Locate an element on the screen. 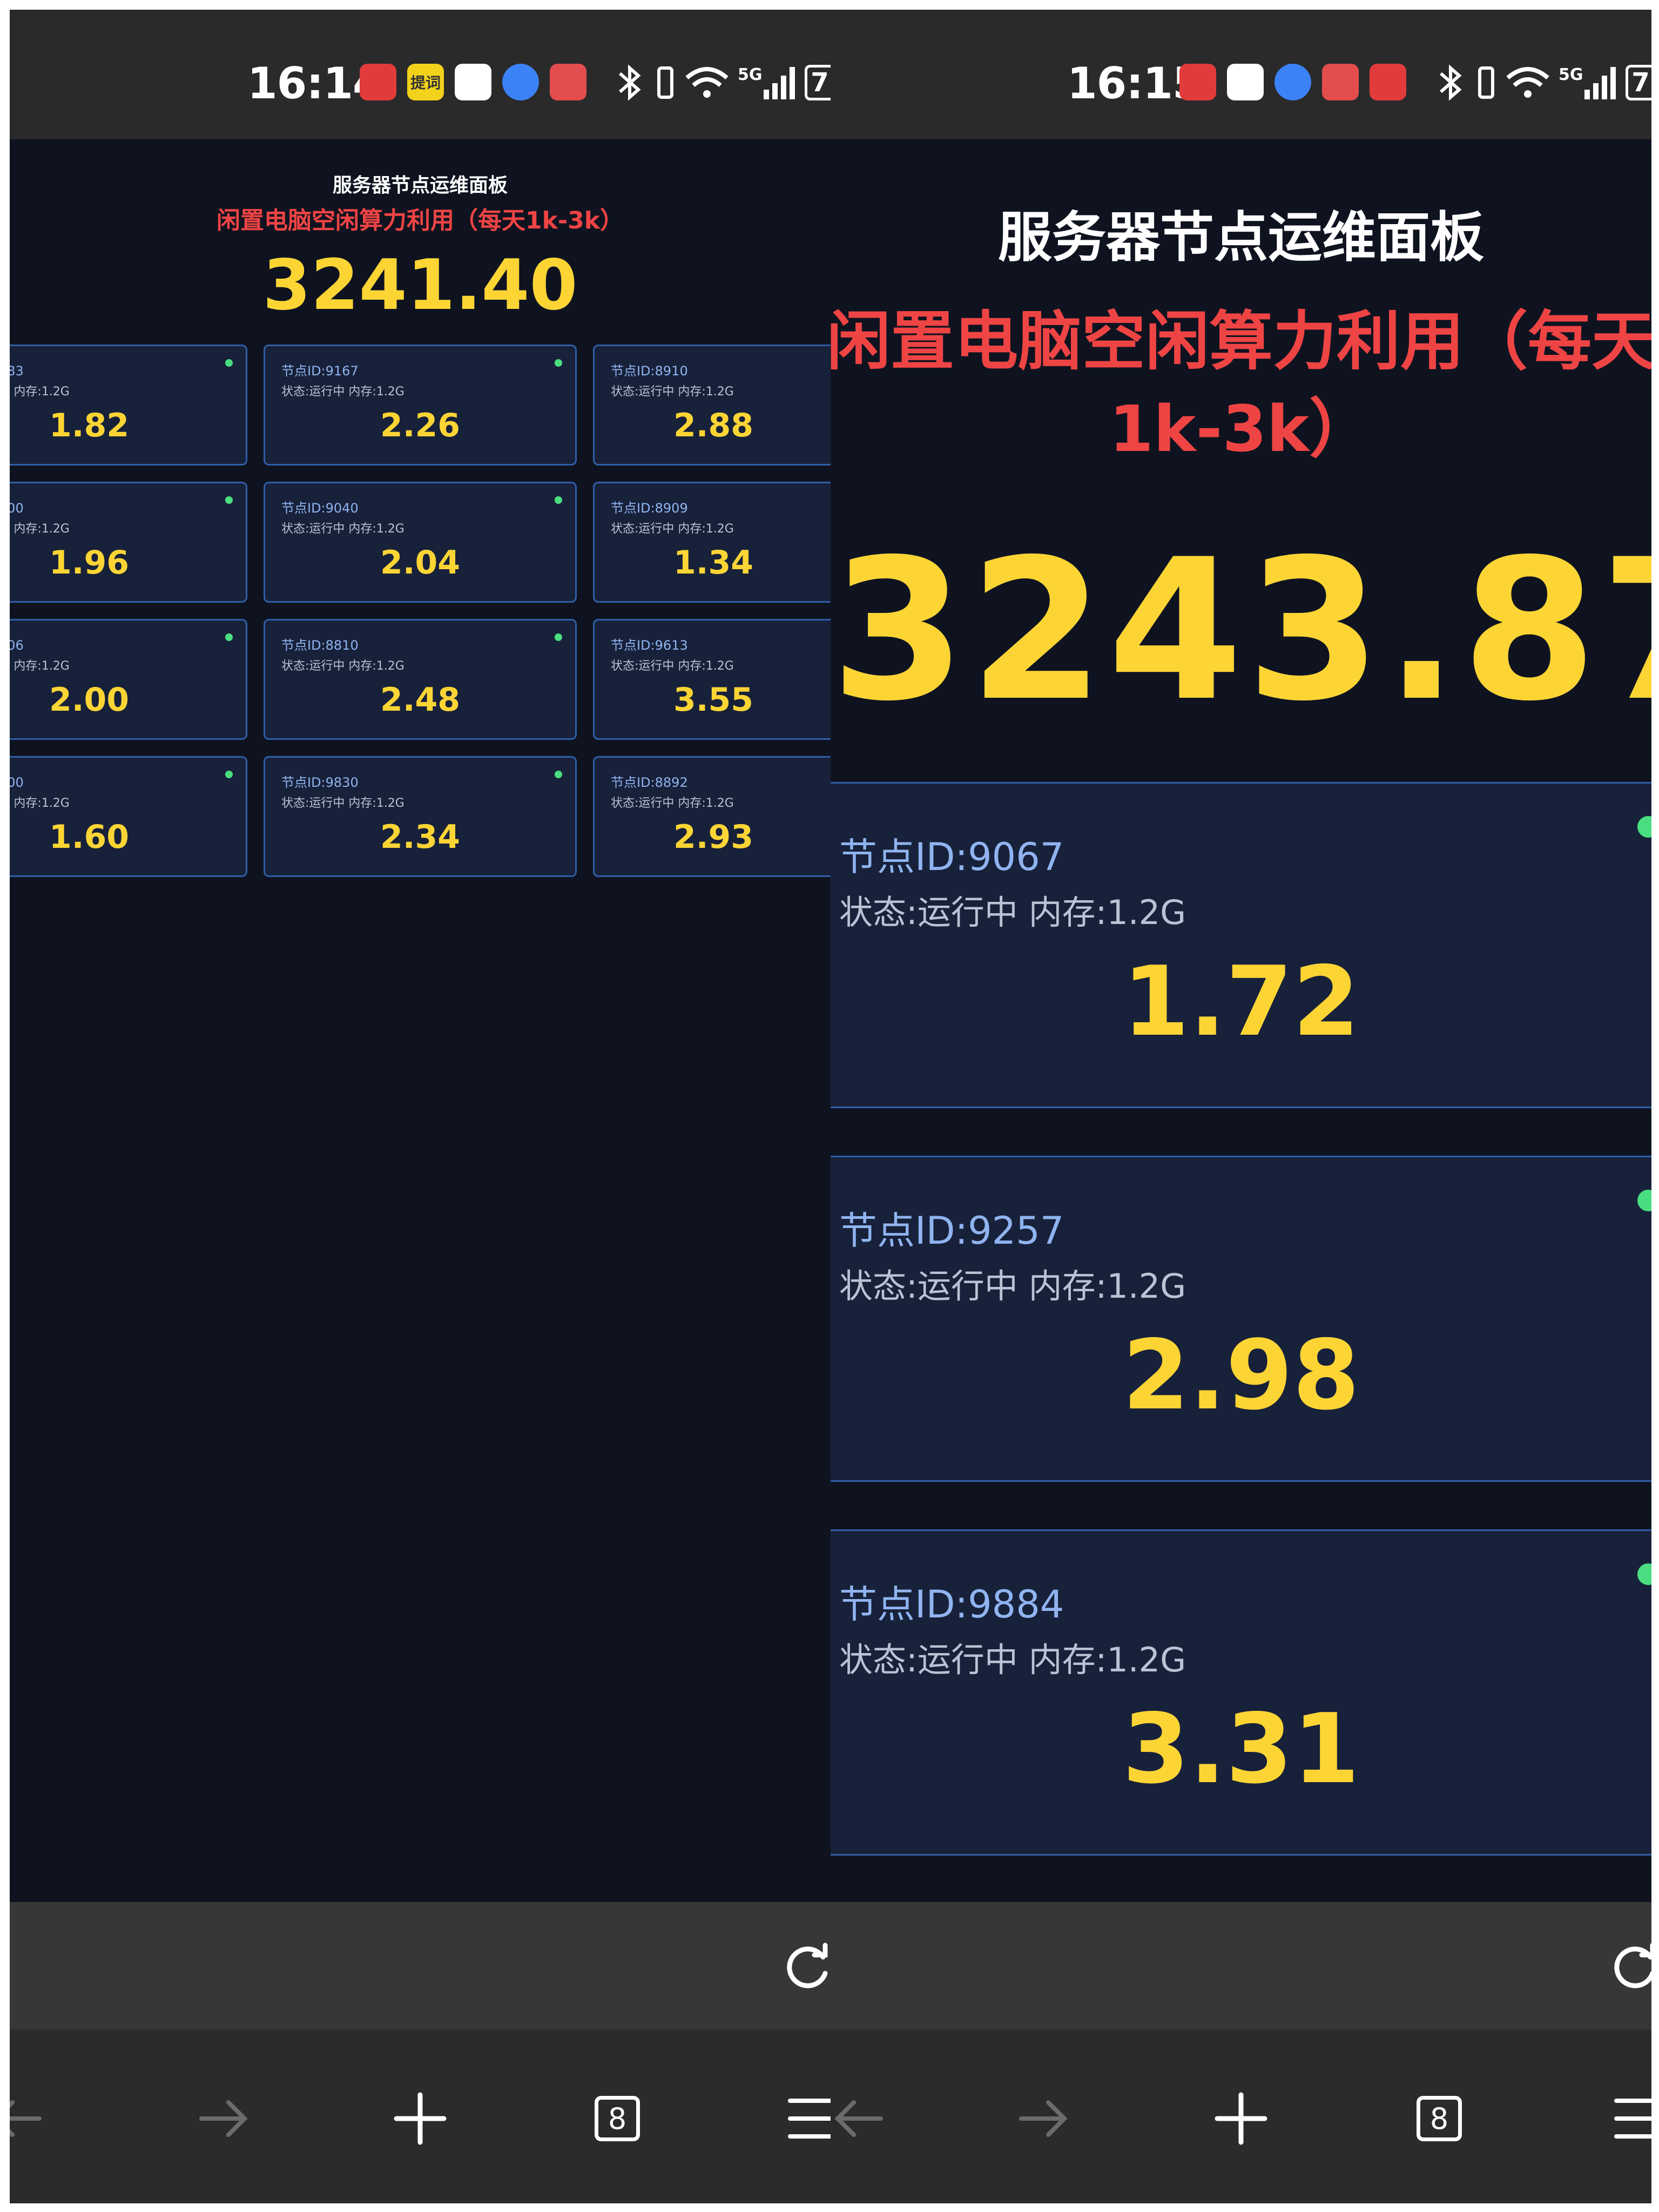 This screenshot has height=2212, width=1659. node-card: 节点ID:9257 状态:运行中 内存:1.2G 2.98 is located at coordinates (1241, 1319).